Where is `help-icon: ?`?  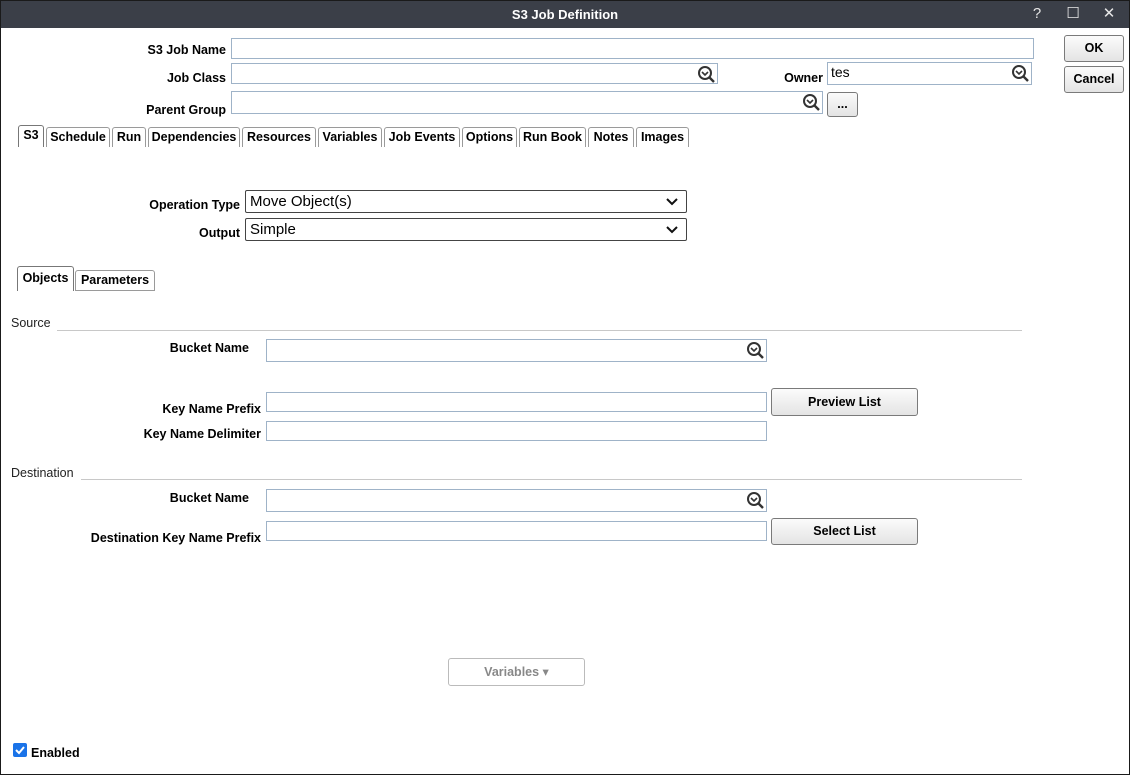 help-icon: ? is located at coordinates (1037, 14).